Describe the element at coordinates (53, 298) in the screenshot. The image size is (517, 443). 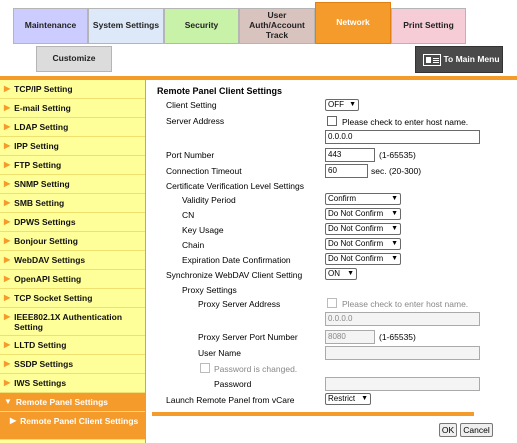
I see `sidebar-item-label: TCP Socket Setting` at that location.